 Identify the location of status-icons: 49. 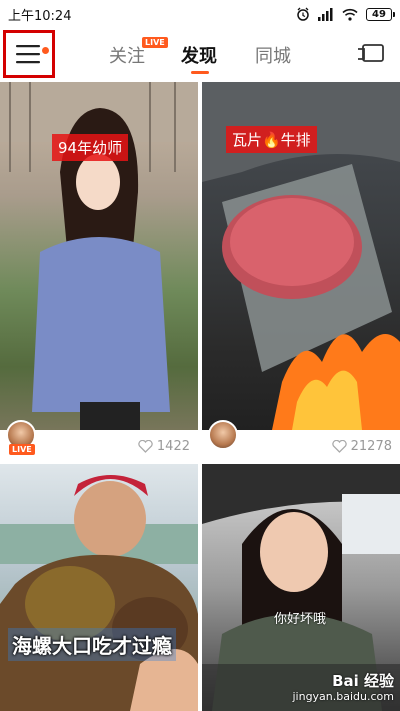
(345, 14).